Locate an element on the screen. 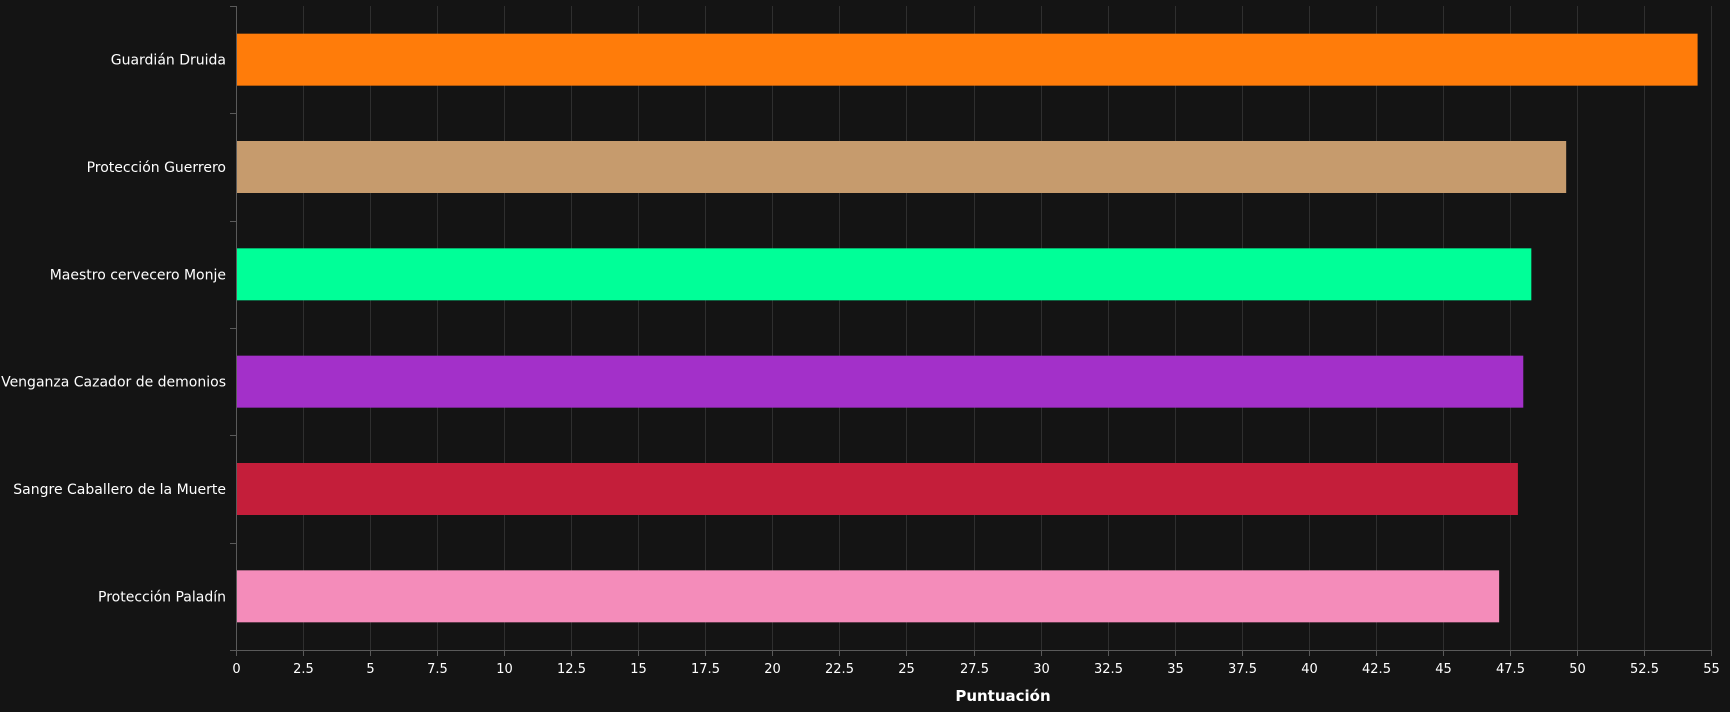  x-tick-label: 30 is located at coordinates (1041, 669).